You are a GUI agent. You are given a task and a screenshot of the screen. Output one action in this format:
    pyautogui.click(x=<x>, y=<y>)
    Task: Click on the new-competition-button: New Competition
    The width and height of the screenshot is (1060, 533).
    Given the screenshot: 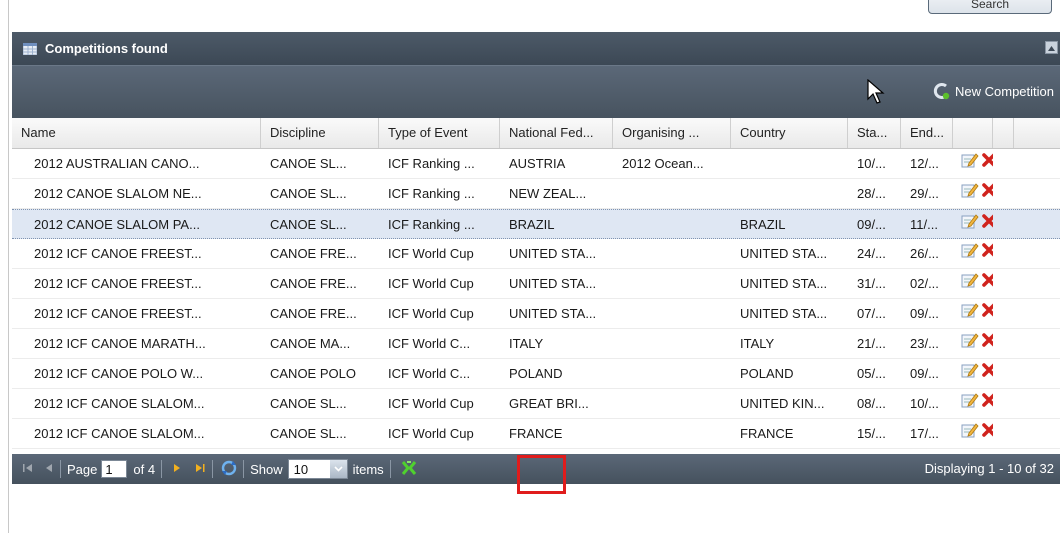 What is the action you would take?
    pyautogui.click(x=993, y=91)
    